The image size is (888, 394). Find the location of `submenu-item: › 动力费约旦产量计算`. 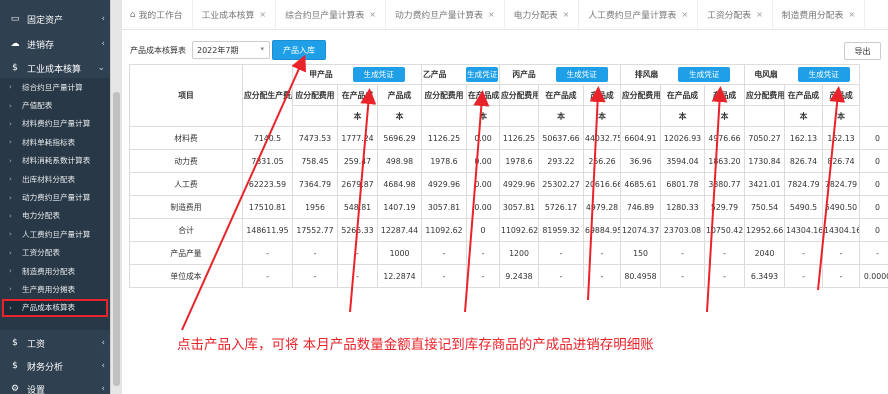

submenu-item: › 动力费约旦产量计算 is located at coordinates (55, 197).